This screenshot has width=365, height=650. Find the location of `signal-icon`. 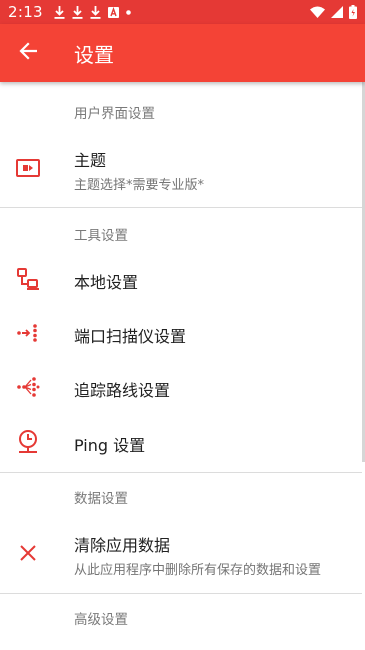

signal-icon is located at coordinates (337, 12).